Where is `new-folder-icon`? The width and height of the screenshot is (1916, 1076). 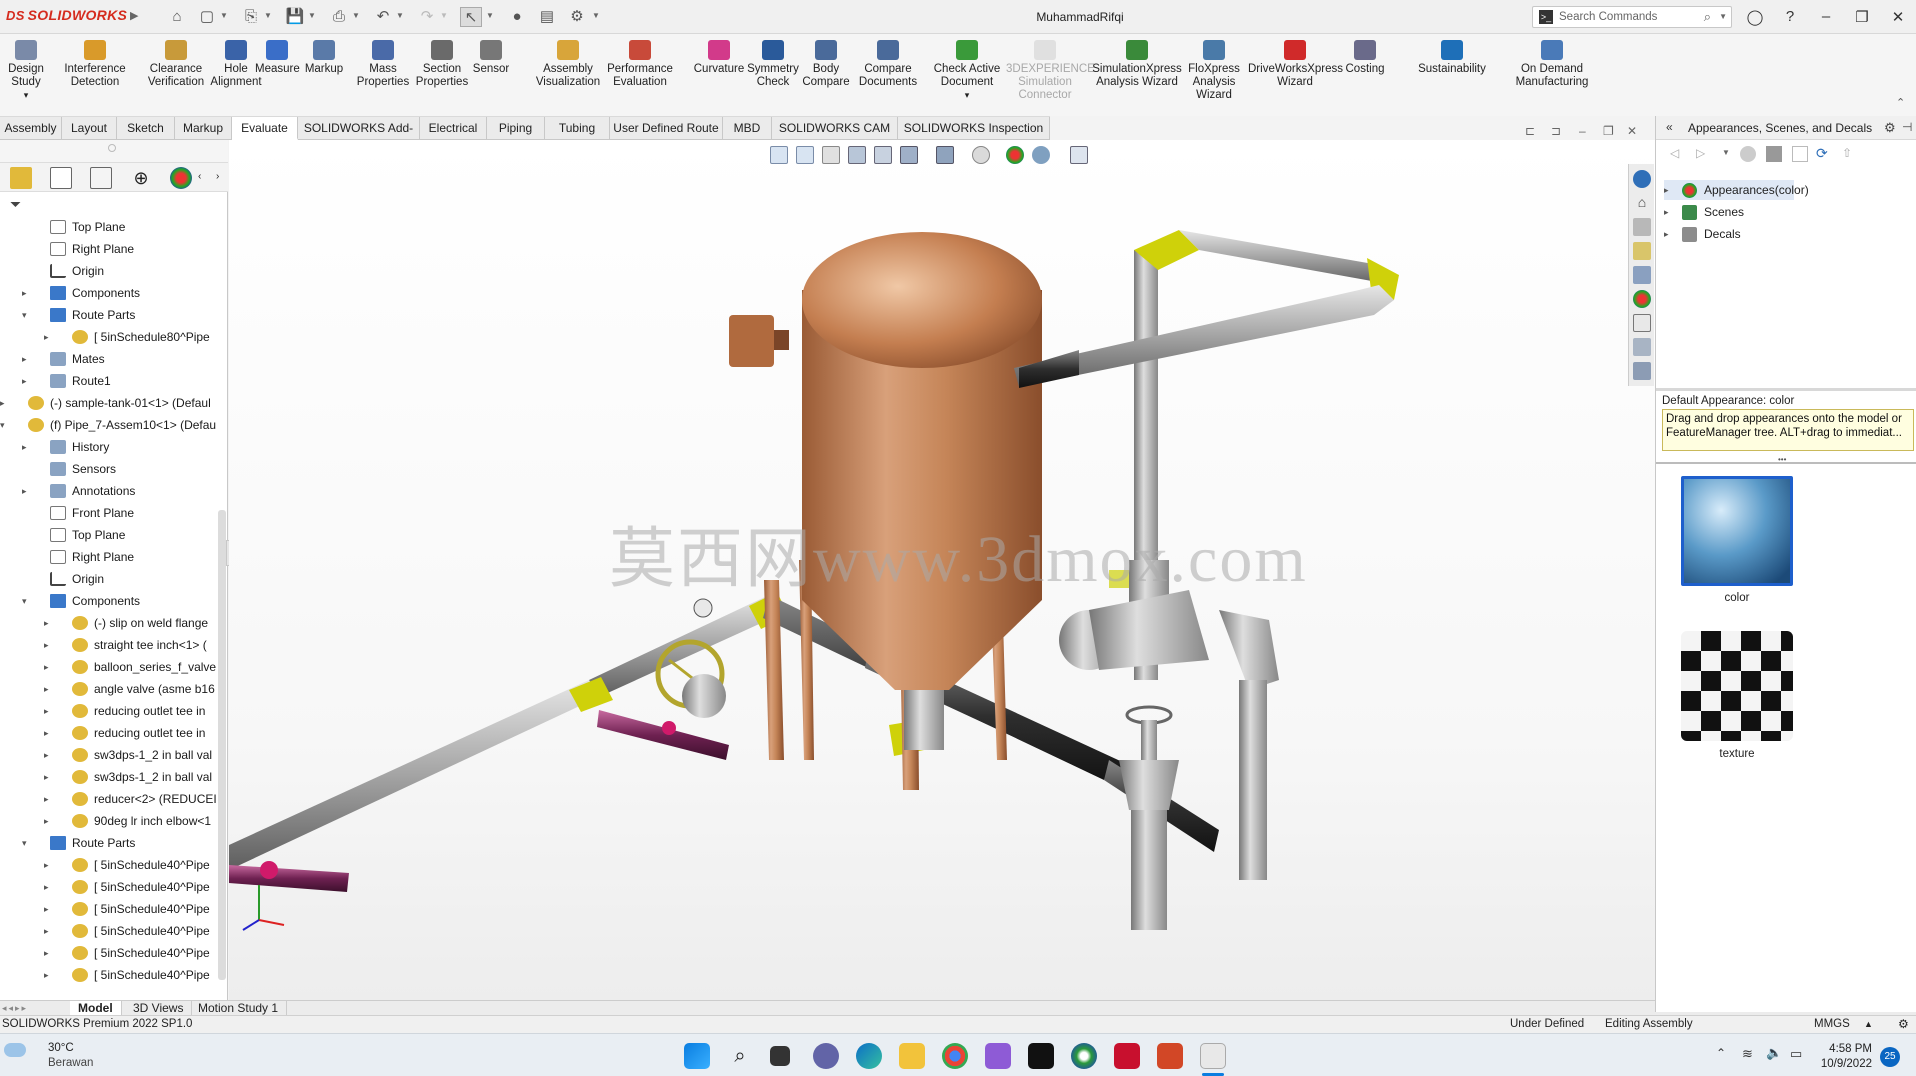 new-folder-icon is located at coordinates (1800, 154).